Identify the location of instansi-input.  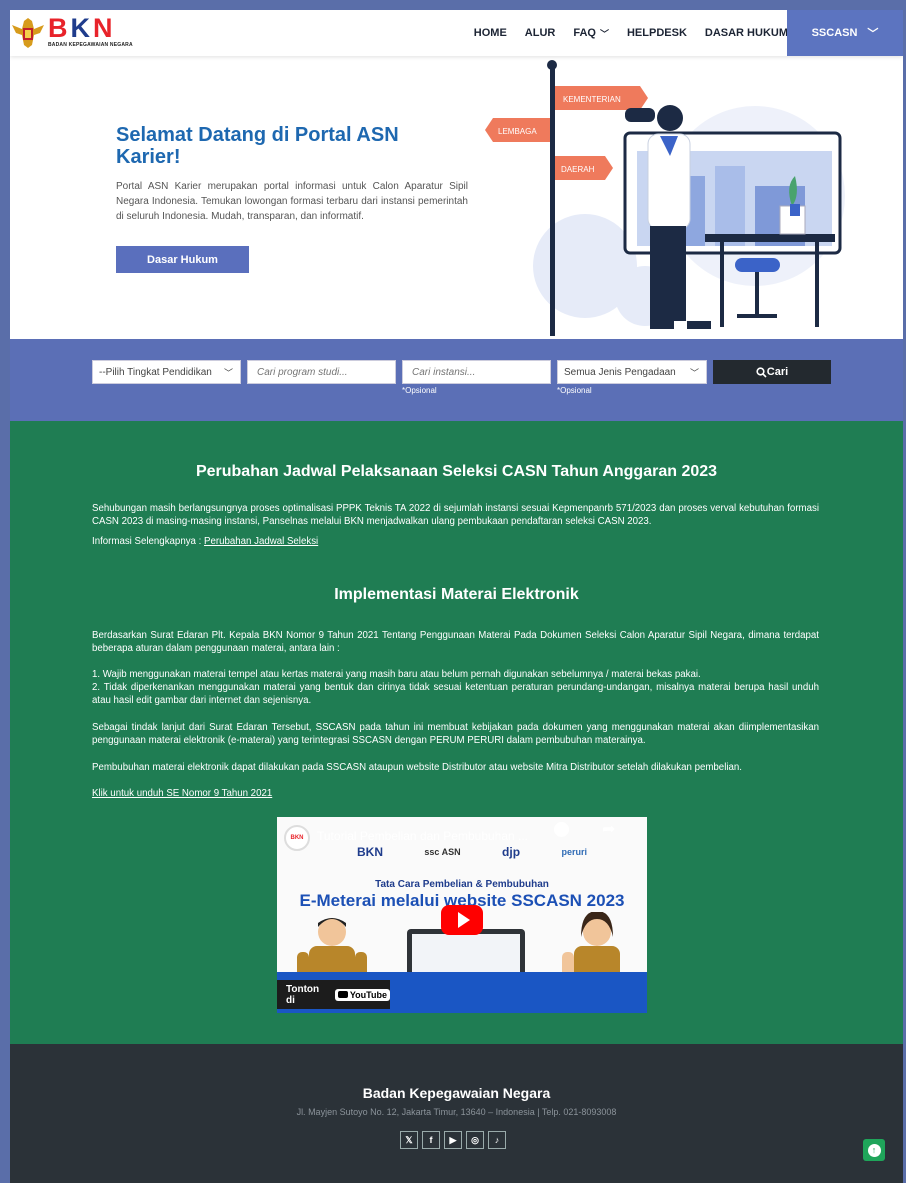
(476, 372).